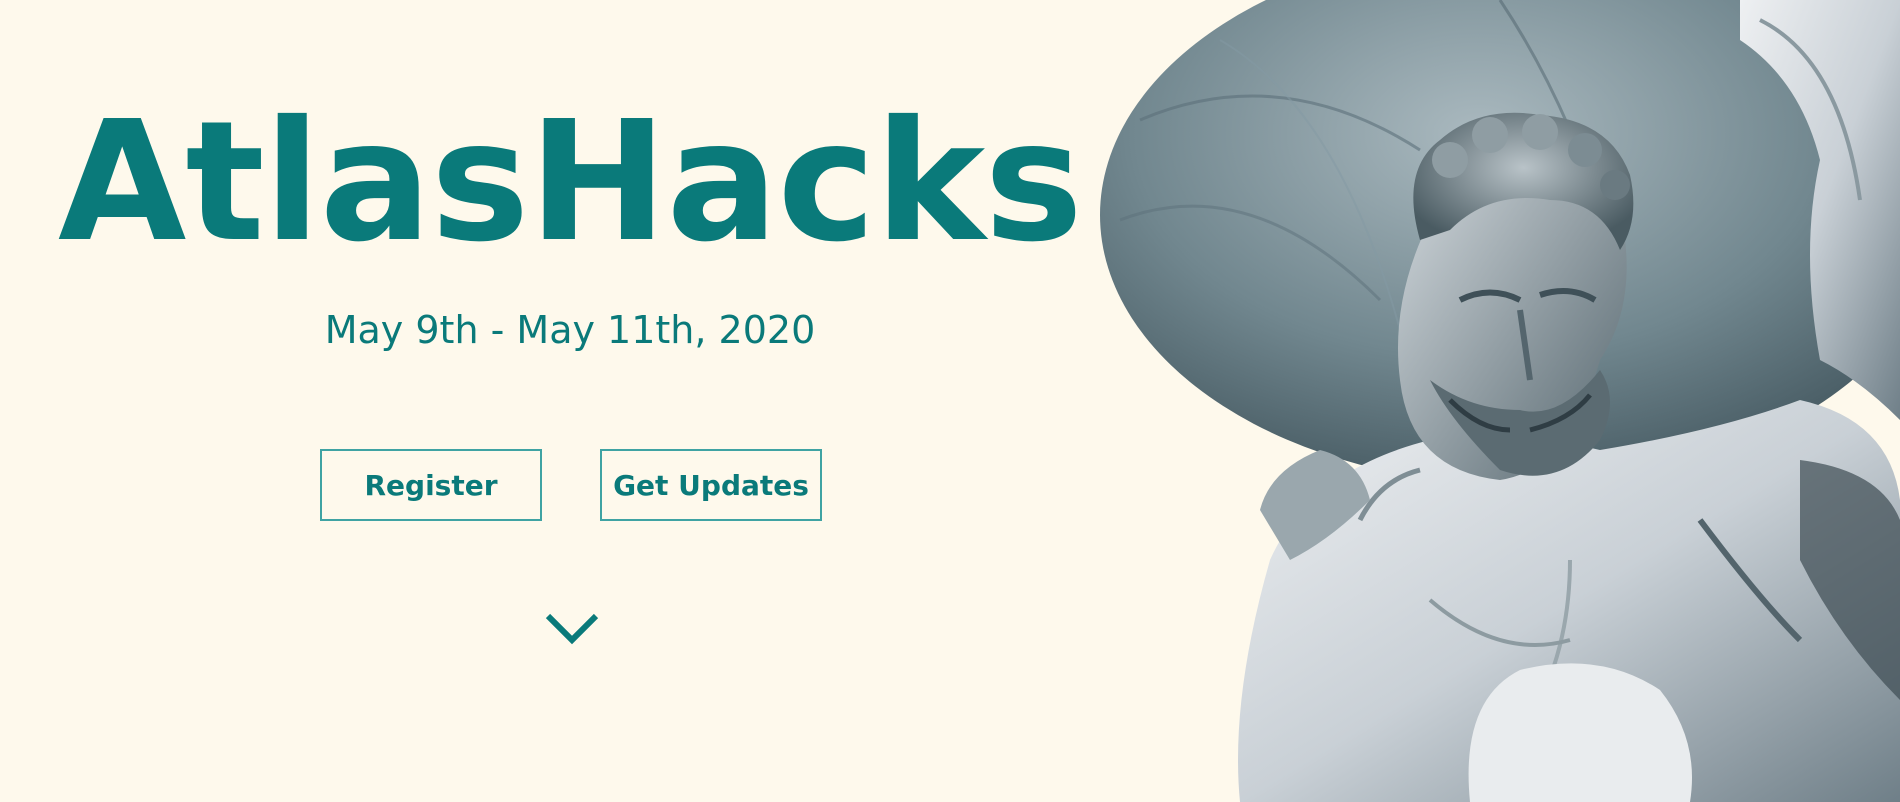 The height and width of the screenshot is (802, 1900). What do you see at coordinates (570, 330) in the screenshot?
I see `event-dates: May 9th - May 11th, 2020` at bounding box center [570, 330].